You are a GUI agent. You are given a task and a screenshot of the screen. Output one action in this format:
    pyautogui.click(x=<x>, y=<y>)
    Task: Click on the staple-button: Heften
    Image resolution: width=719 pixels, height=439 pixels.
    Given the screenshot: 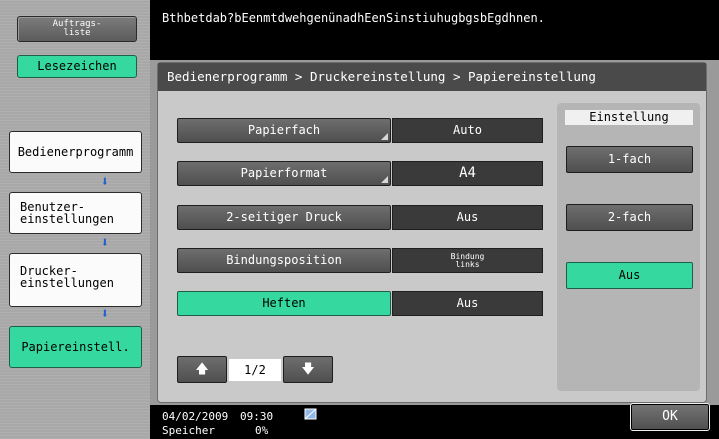 What is the action you would take?
    pyautogui.click(x=284, y=303)
    